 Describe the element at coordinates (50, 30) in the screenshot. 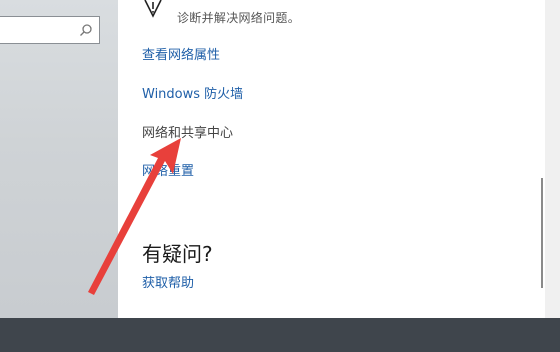

I see `search-box` at that location.